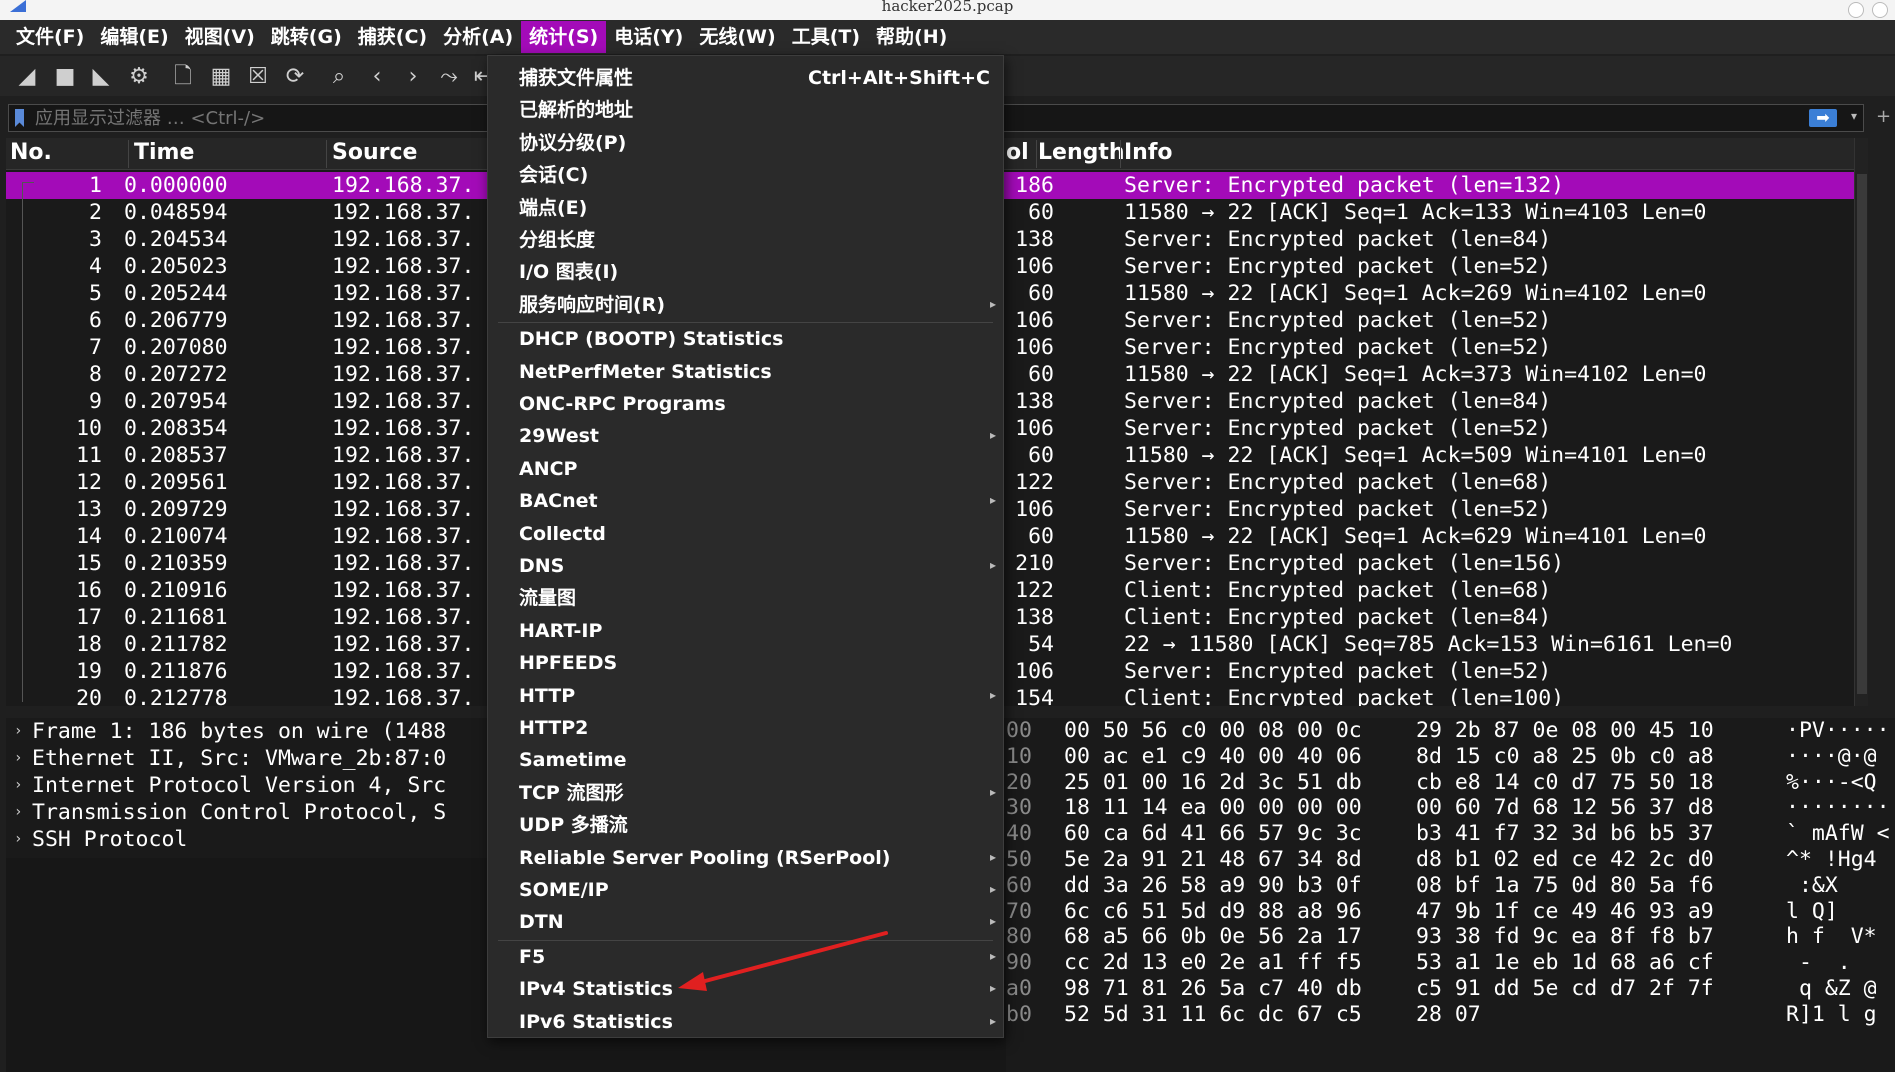 This screenshot has width=1895, height=1072. I want to click on go-back-icon: ‹, so click(377, 77).